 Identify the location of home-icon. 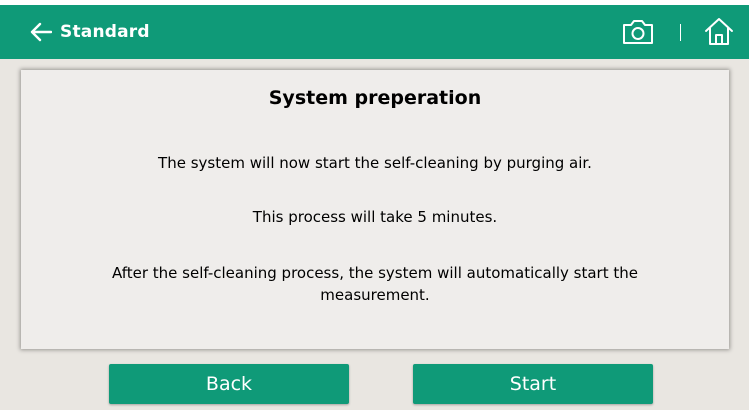
(719, 31).